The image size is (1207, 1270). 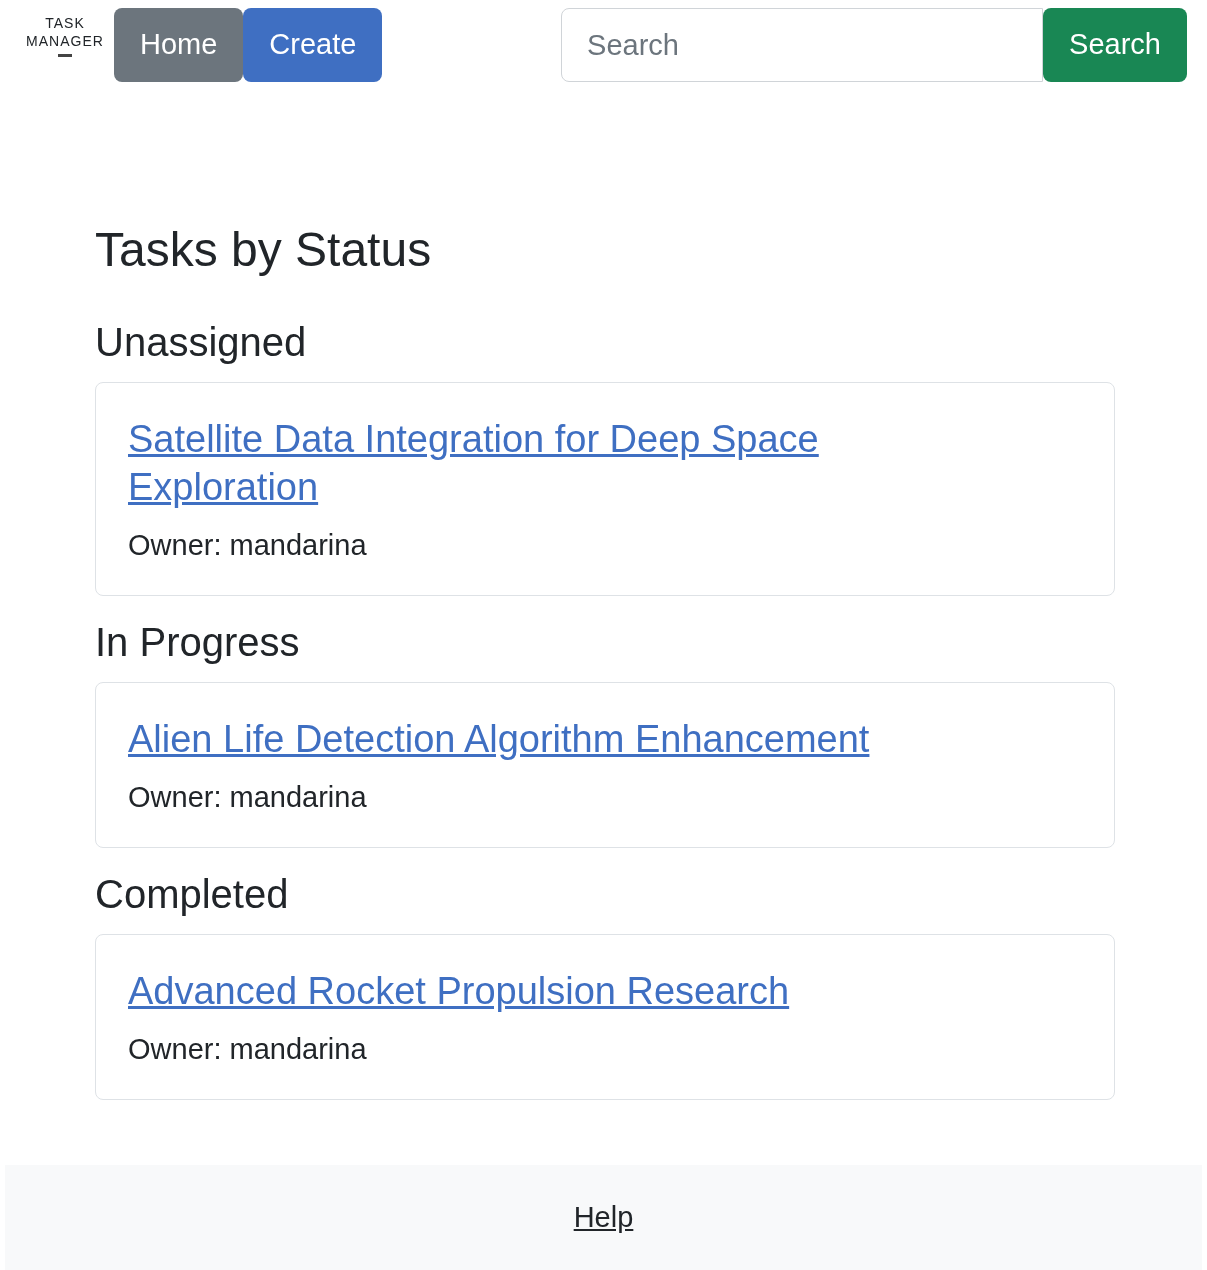 I want to click on section-heading: In Progress, so click(x=198, y=642).